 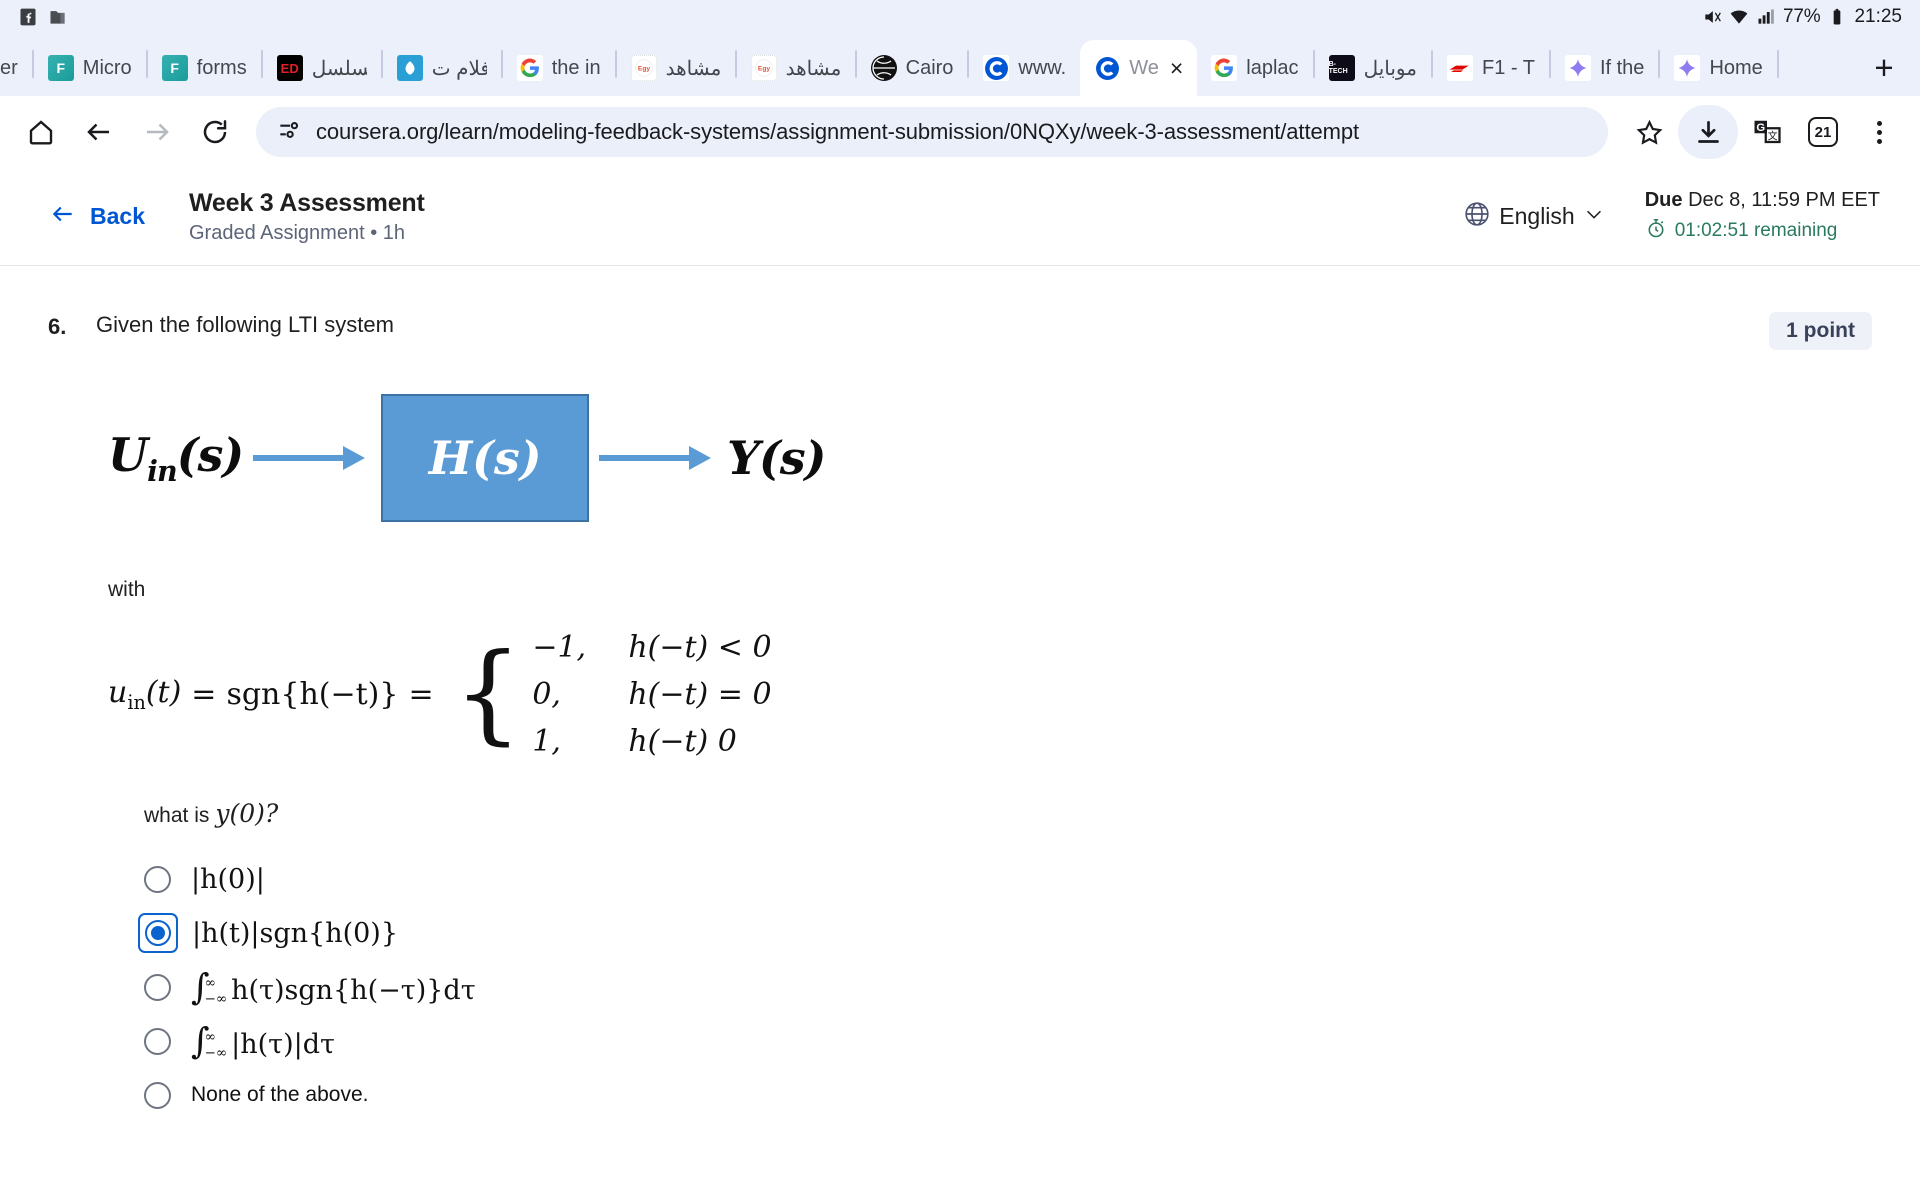 What do you see at coordinates (1884, 68) in the screenshot?
I see `new-tab-button: +` at bounding box center [1884, 68].